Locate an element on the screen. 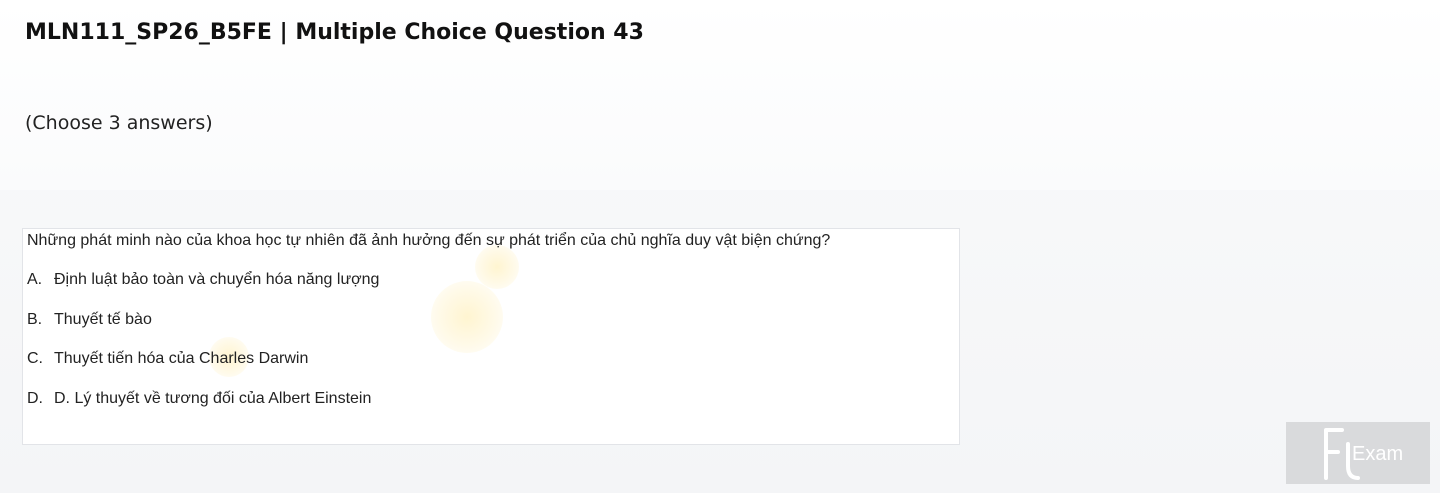  option-text: Thuyết tế bào is located at coordinates (103, 319).